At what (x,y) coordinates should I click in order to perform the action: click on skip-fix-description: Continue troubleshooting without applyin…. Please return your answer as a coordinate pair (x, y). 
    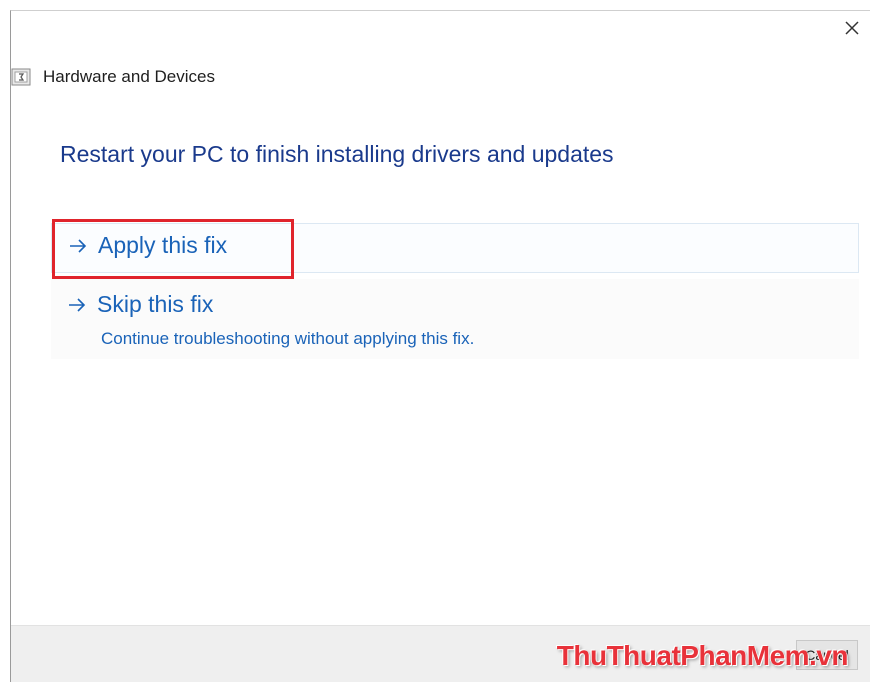
    Looking at the image, I should click on (288, 338).